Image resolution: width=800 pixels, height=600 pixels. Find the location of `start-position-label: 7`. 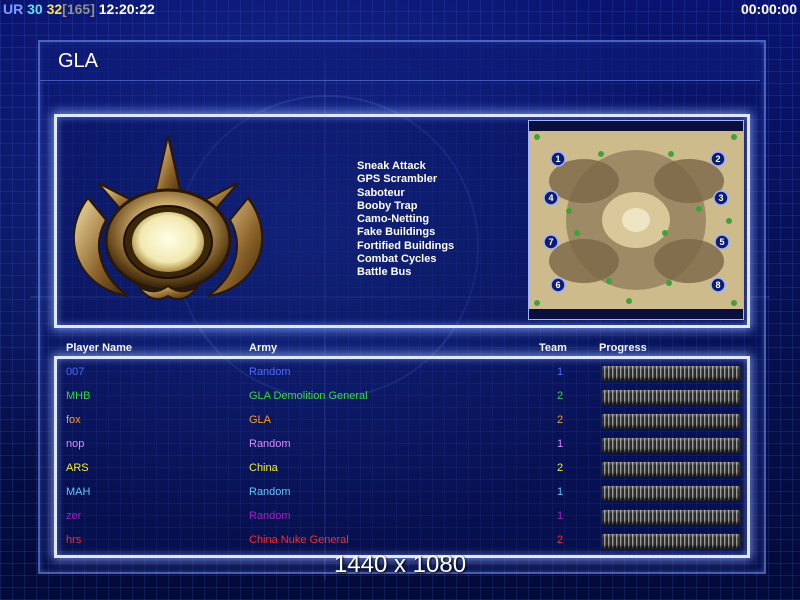

start-position-label: 7 is located at coordinates (550, 242).